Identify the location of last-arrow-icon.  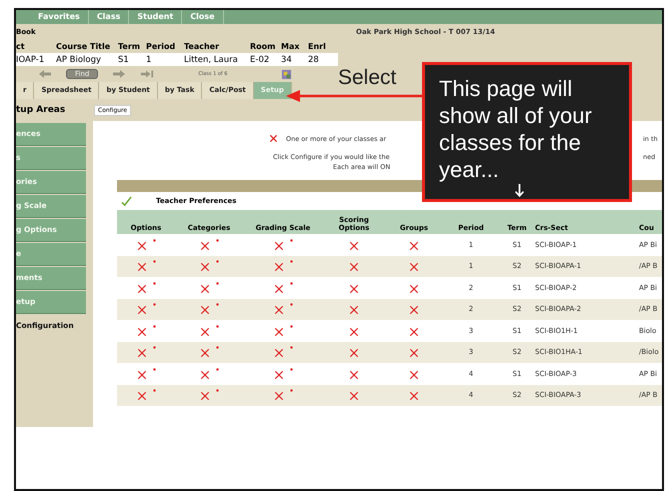
(147, 74).